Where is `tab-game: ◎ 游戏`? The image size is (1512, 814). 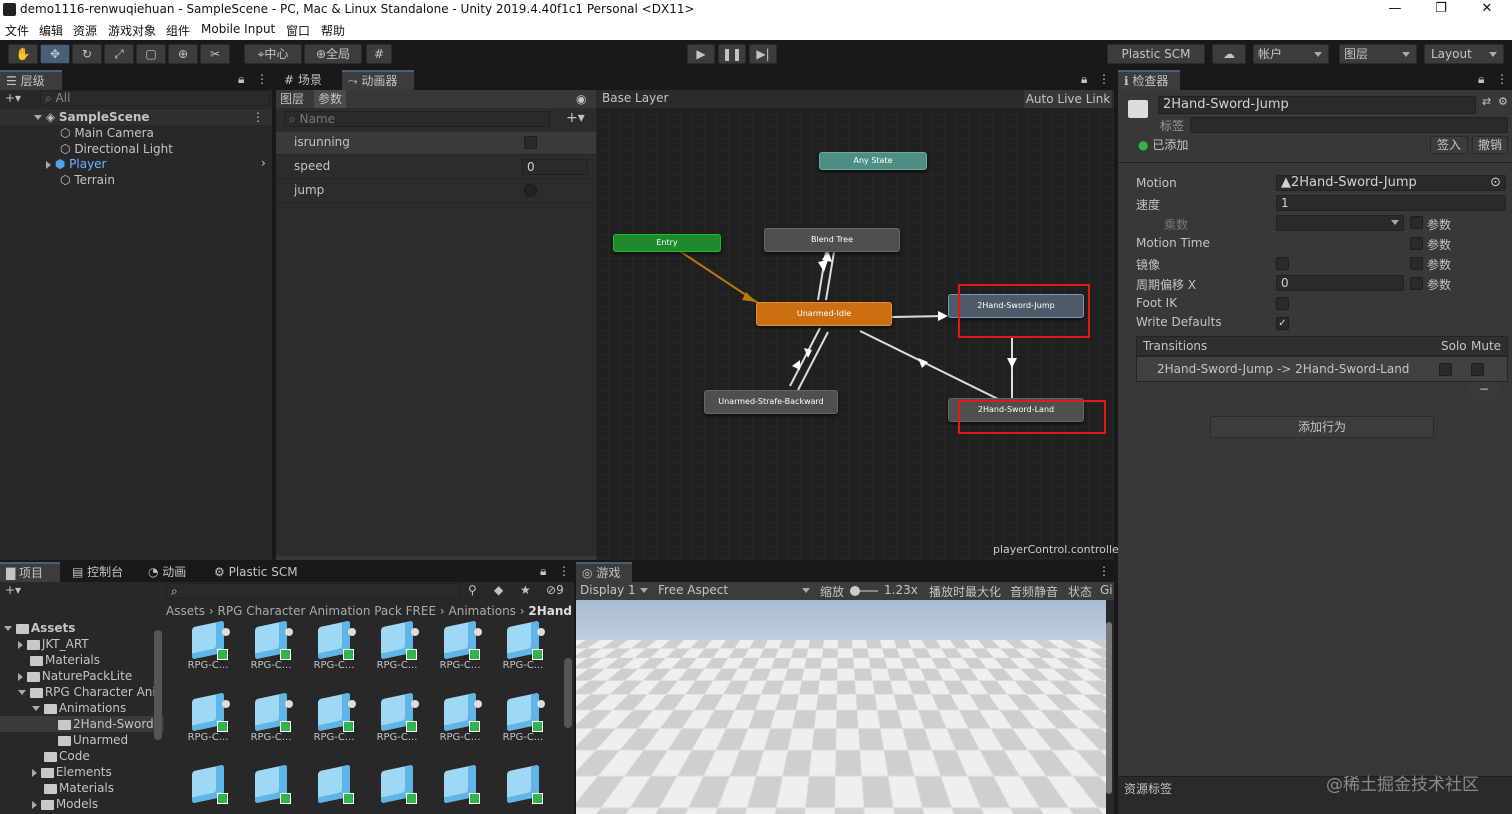
tab-game: ◎ 游戏 is located at coordinates (604, 572).